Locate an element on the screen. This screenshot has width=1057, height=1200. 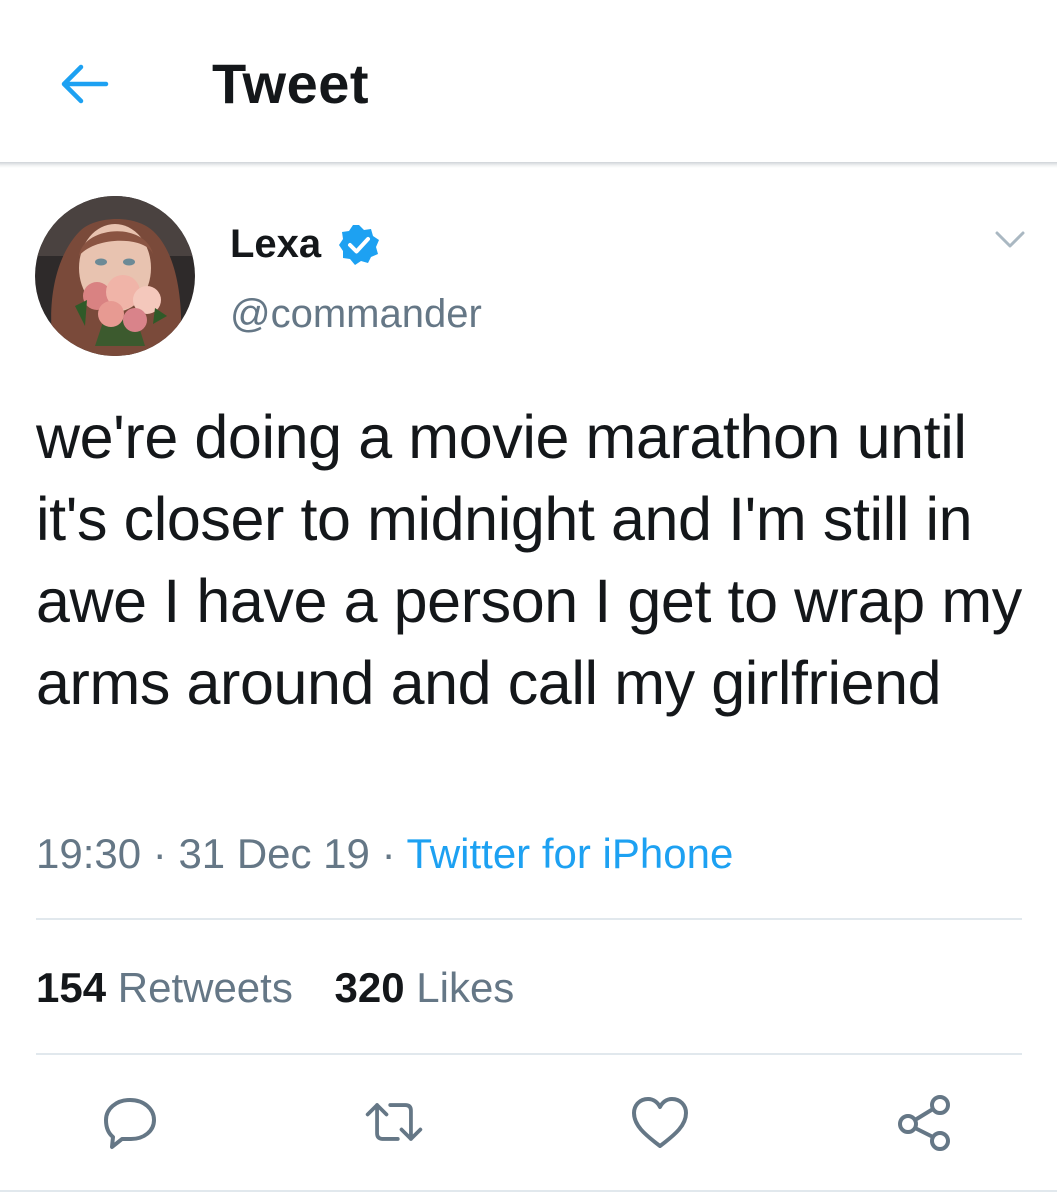
share-icon is located at coordinates (924, 1123).